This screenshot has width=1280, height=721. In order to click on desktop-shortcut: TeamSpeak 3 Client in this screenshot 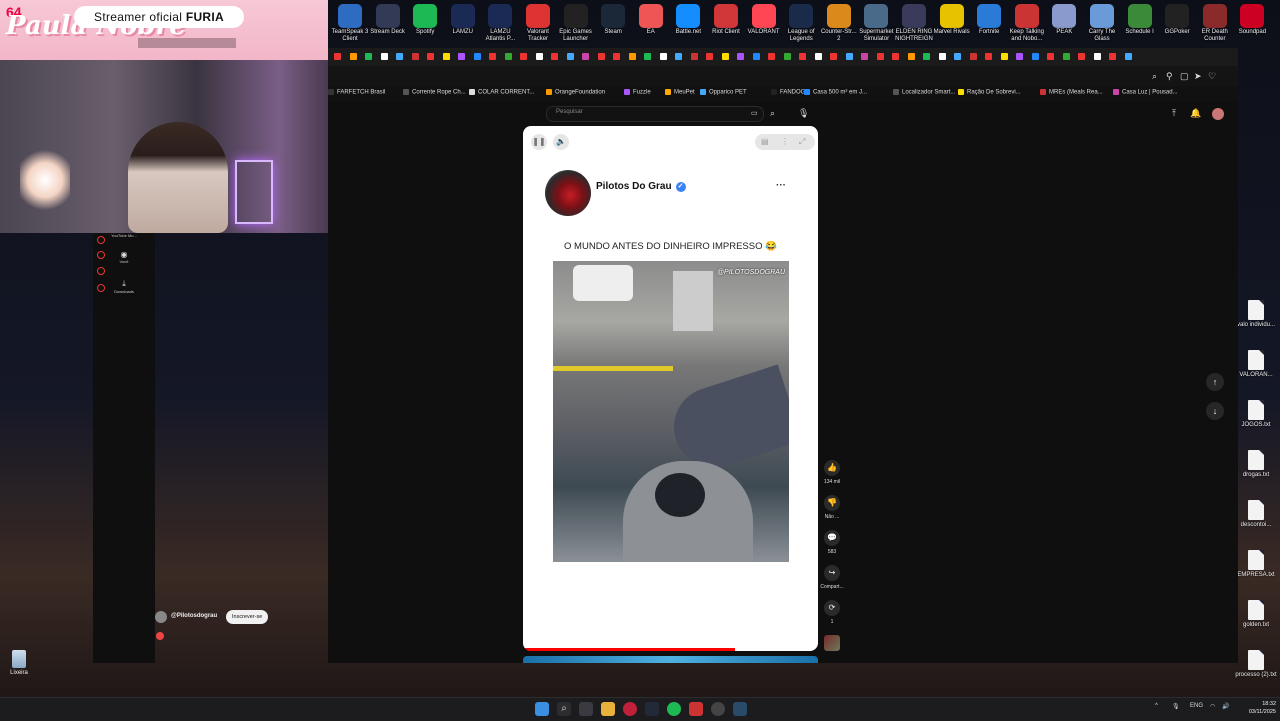, I will do `click(350, 22)`.